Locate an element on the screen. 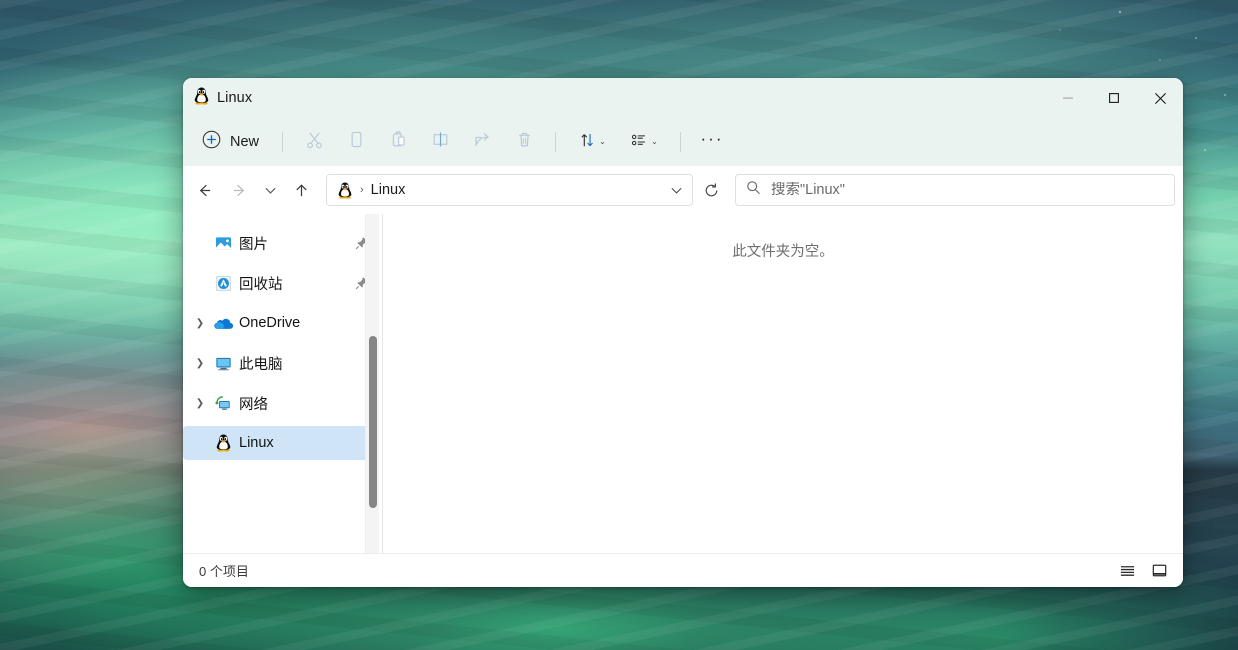 Image resolution: width=1238 pixels, height=650 pixels. rename-icon is located at coordinates (440, 142).